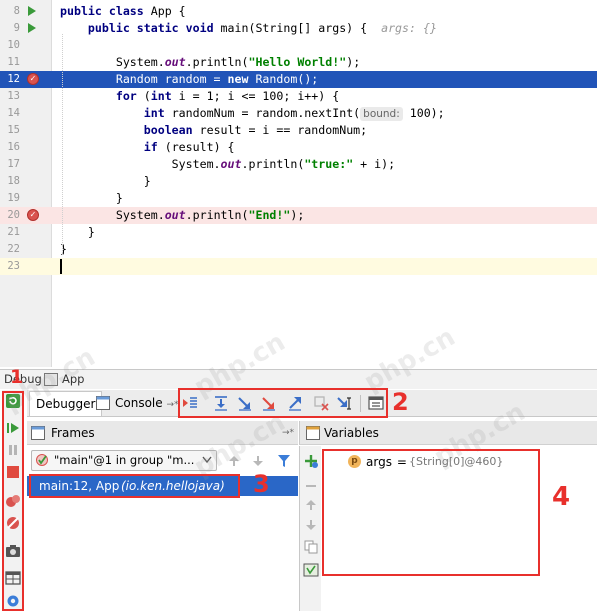 The image size is (597, 611). I want to click on code-token: "End!", so click(269, 215).